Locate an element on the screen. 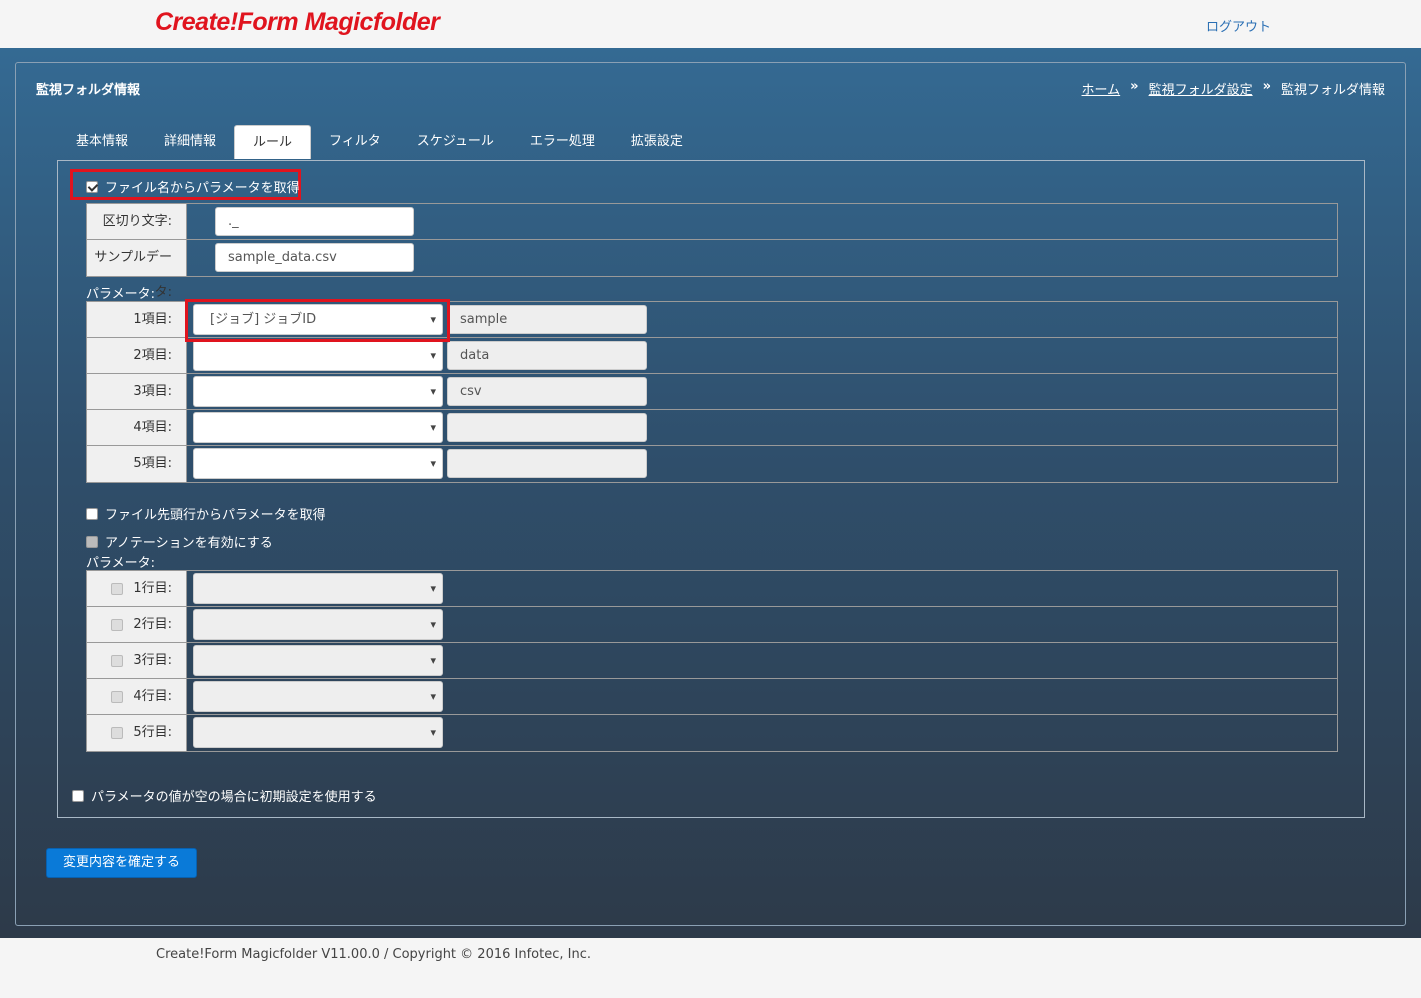  line-label: 1行目: is located at coordinates (152, 588).